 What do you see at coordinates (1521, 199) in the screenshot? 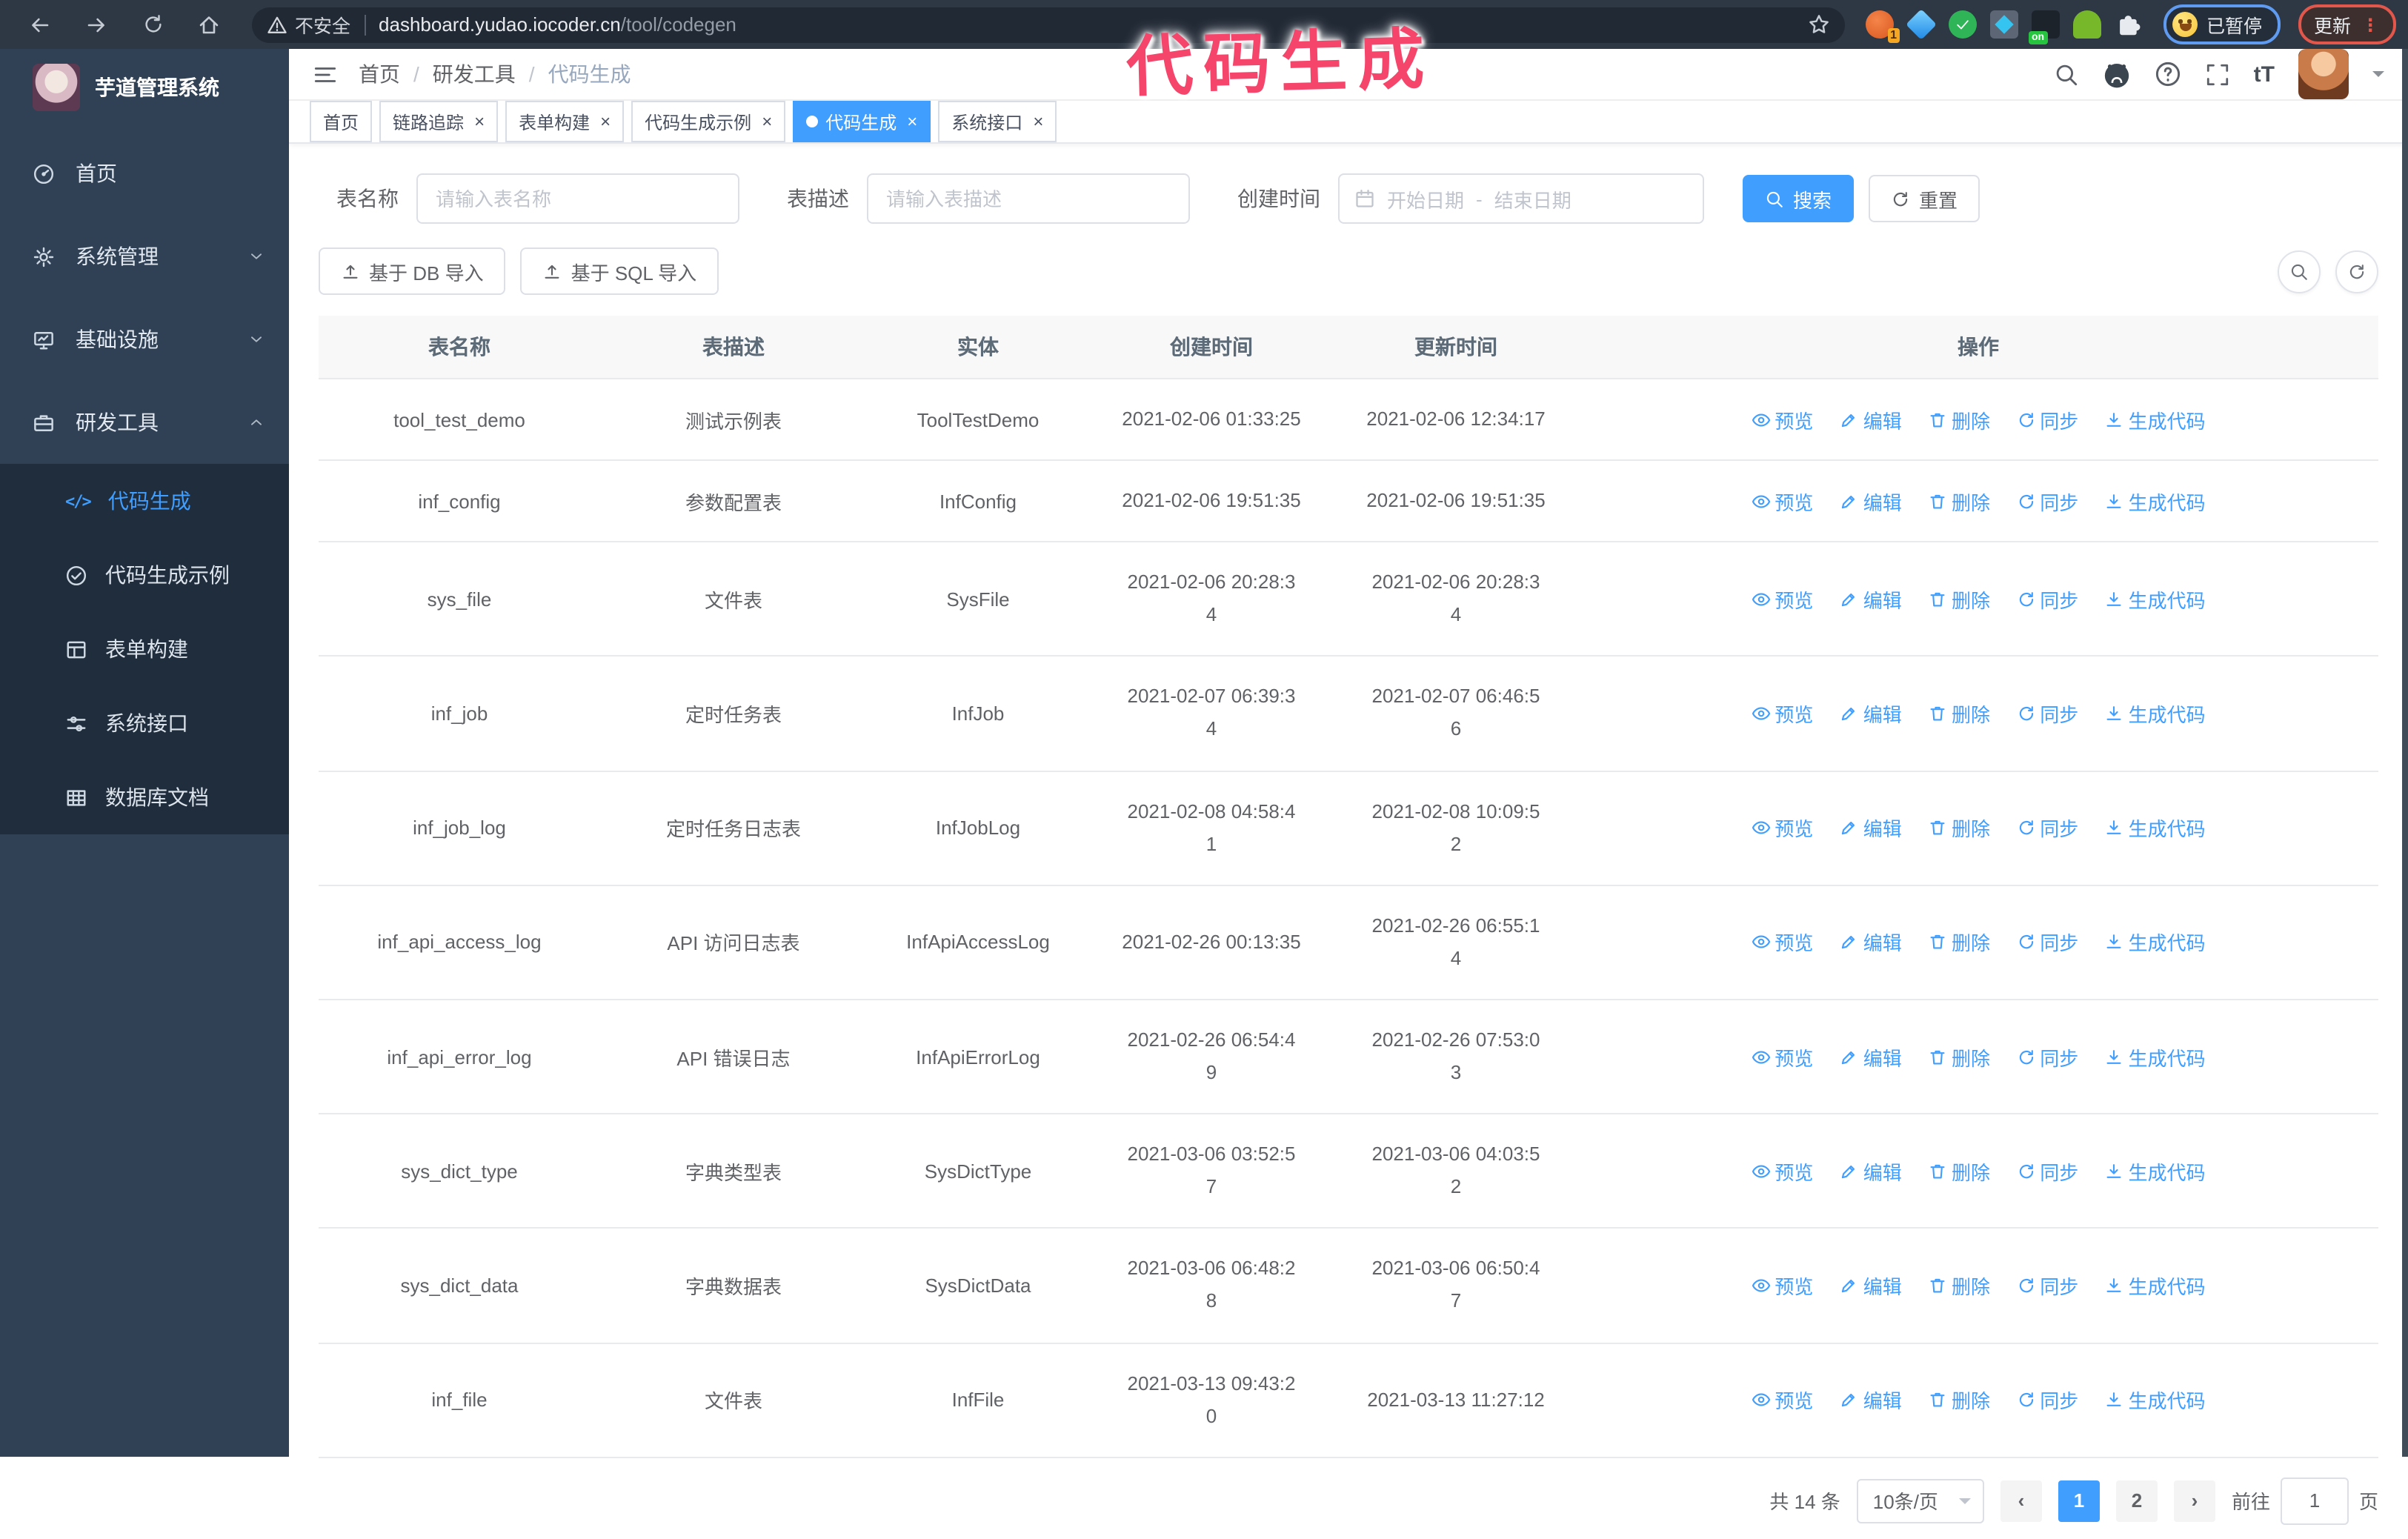
I see `date-range-picker: 开始日期 - 结束日期` at bounding box center [1521, 199].